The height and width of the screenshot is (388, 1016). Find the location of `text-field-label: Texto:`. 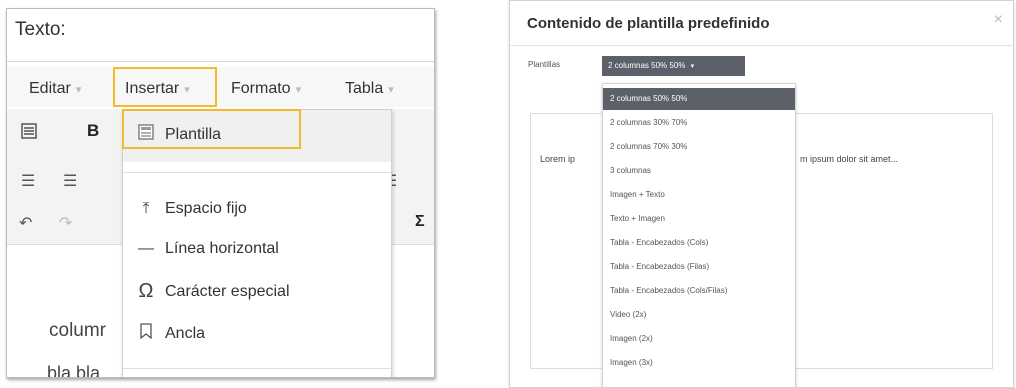

text-field-label: Texto: is located at coordinates (40, 29).